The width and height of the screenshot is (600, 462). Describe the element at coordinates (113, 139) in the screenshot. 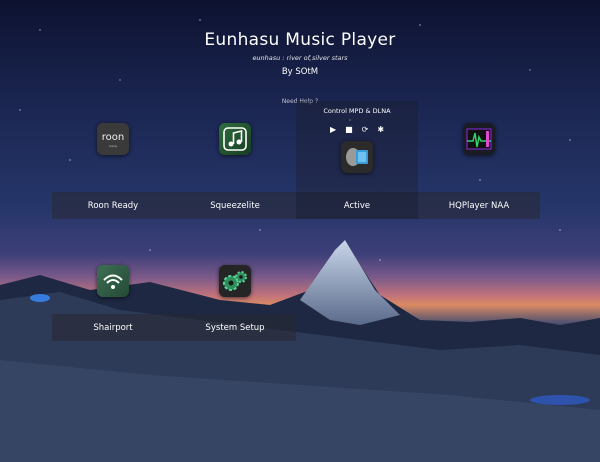

I see `roon-icon: roon ready` at that location.